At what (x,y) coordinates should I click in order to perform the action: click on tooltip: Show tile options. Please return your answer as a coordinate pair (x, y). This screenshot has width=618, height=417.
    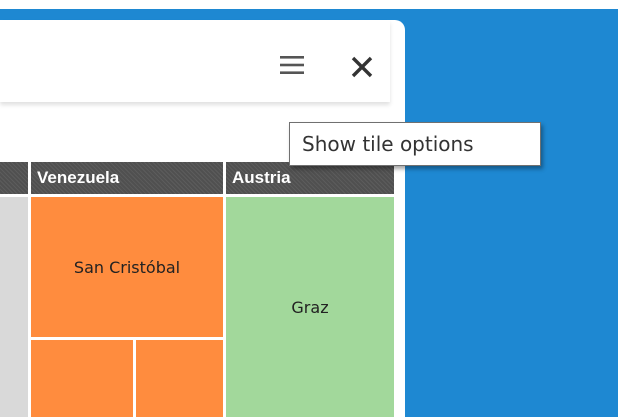
    Looking at the image, I should click on (415, 144).